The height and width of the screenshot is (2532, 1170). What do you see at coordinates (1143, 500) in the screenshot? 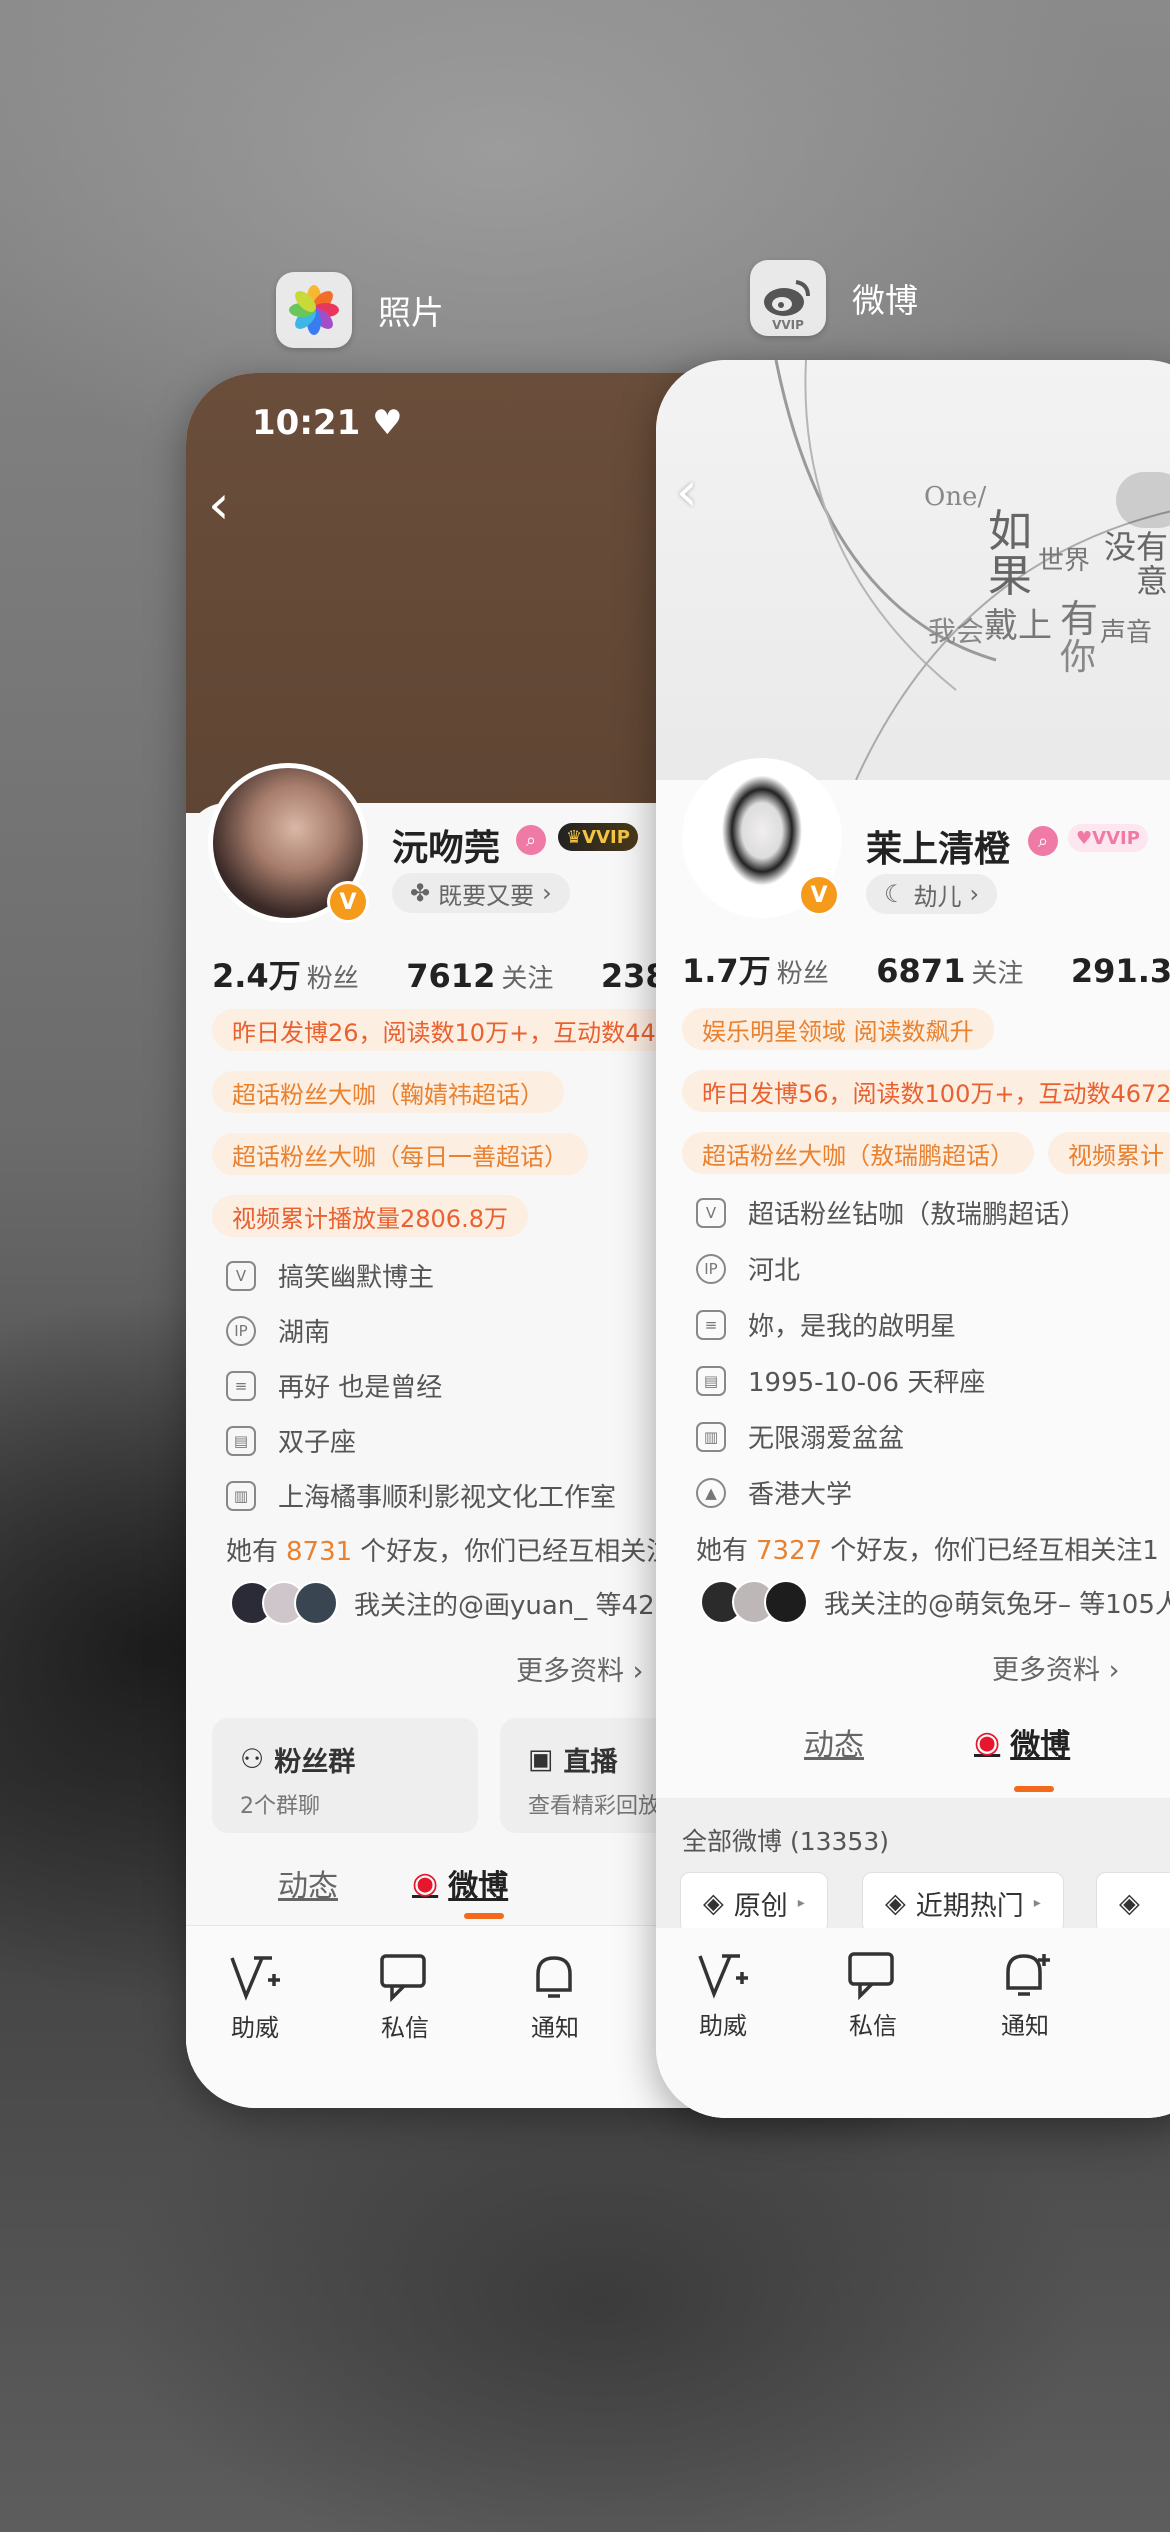
I see `action-pill` at bounding box center [1143, 500].